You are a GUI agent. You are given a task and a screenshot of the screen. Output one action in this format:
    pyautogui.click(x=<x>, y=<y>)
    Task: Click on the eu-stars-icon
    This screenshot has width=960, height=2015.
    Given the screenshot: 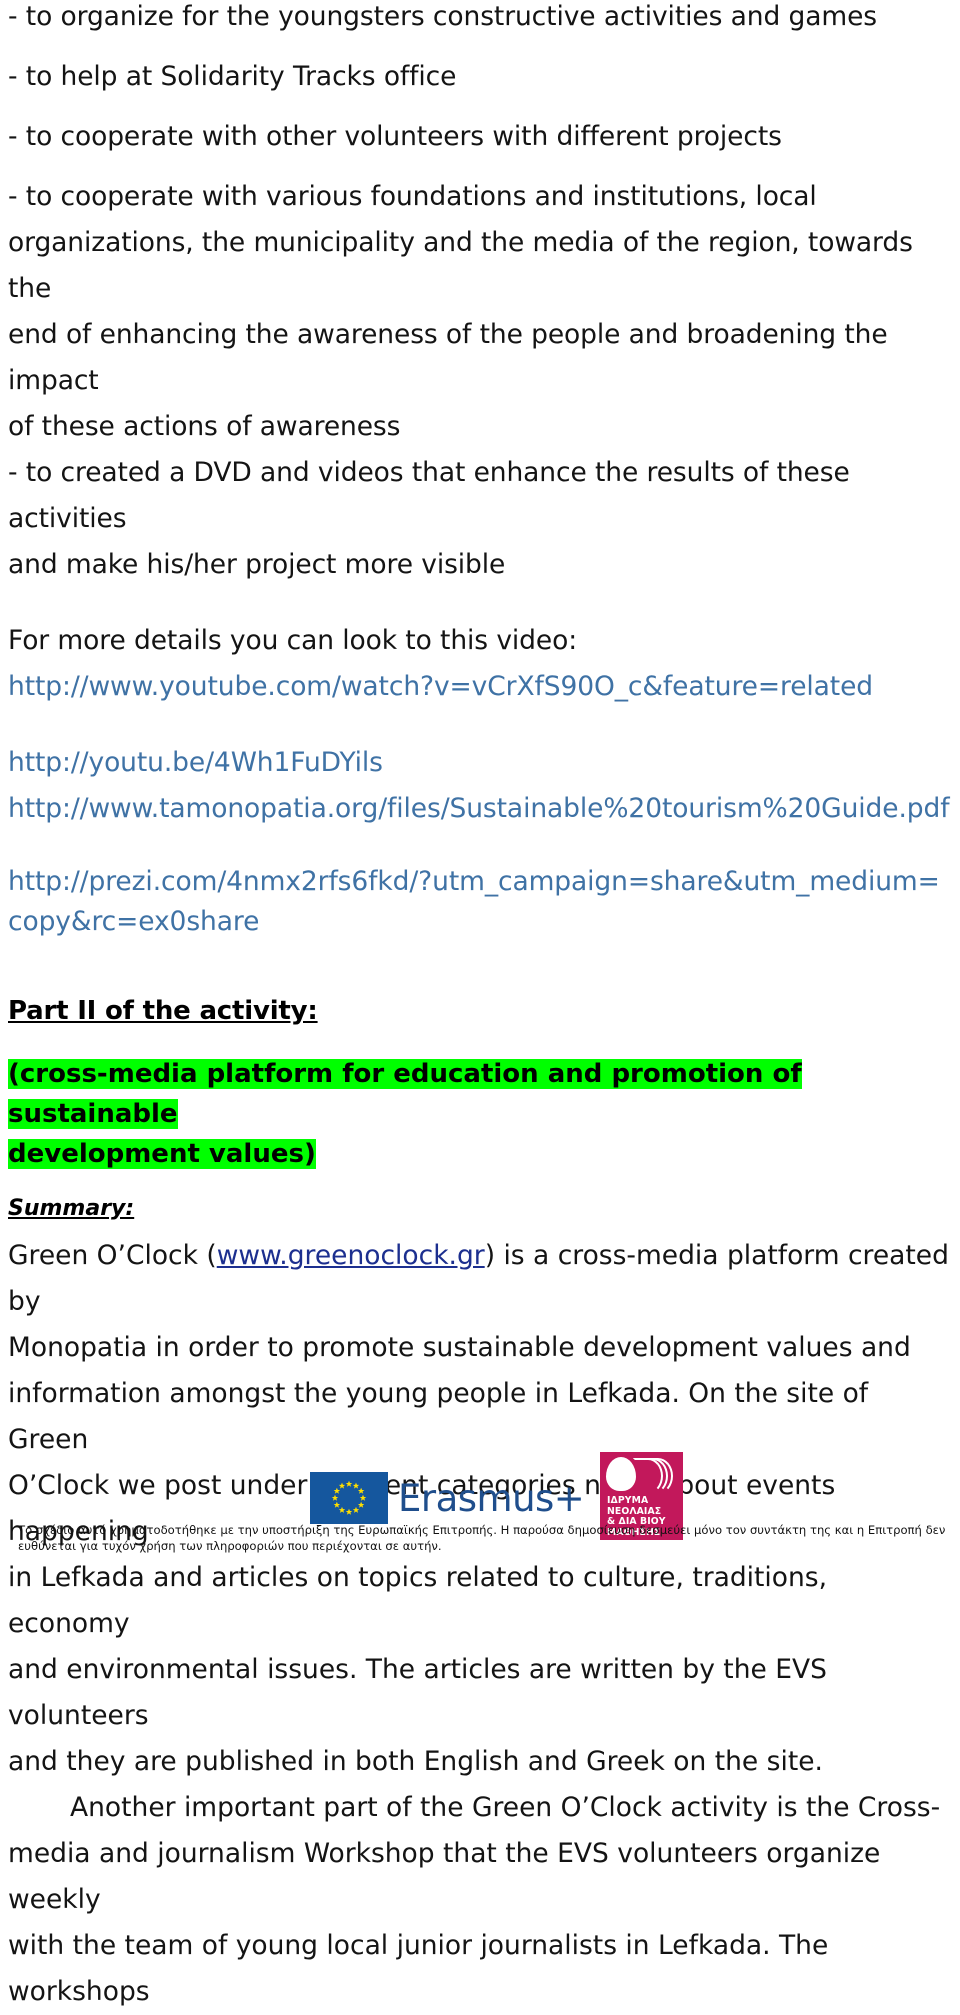 What is the action you would take?
    pyautogui.click(x=349, y=1497)
    